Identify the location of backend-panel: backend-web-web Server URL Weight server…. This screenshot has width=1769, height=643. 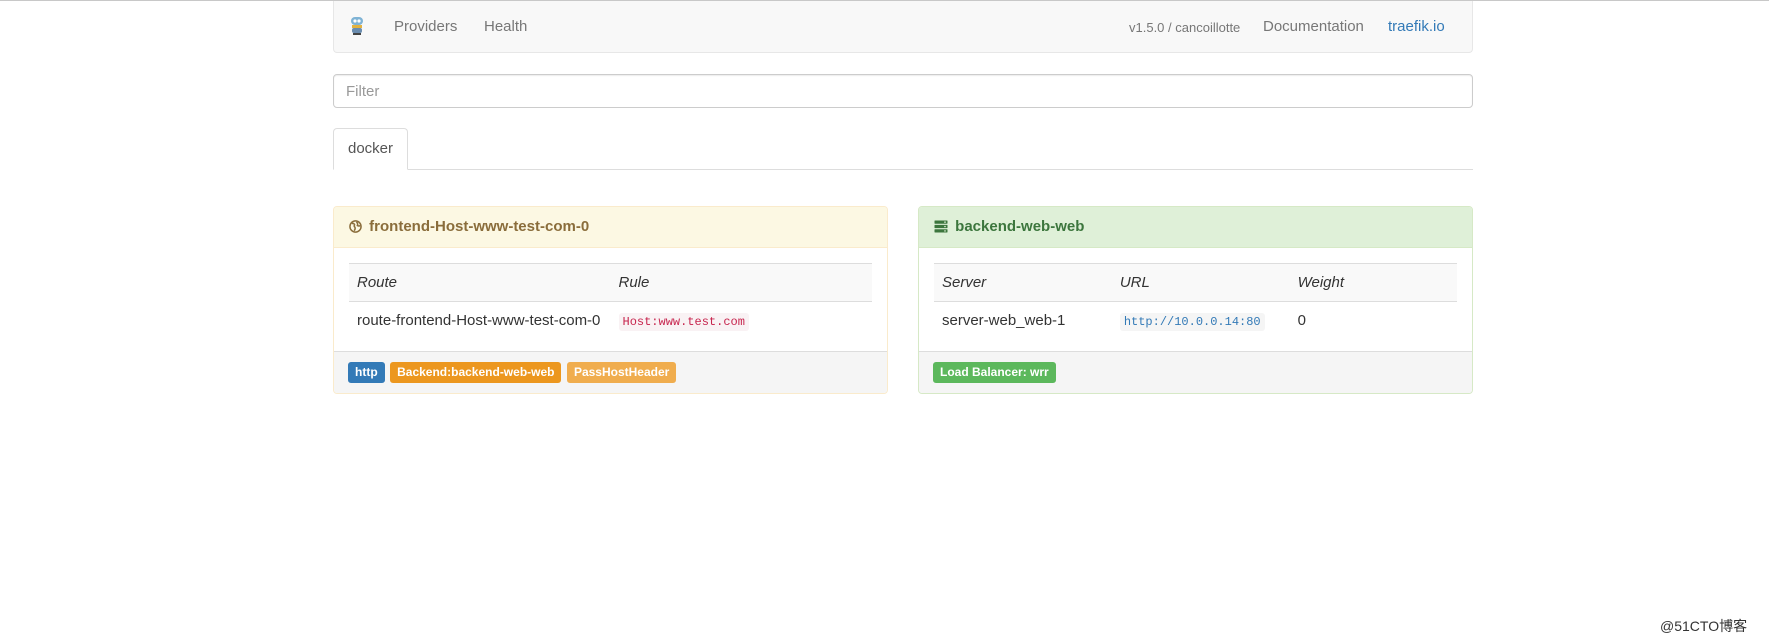
(1195, 300).